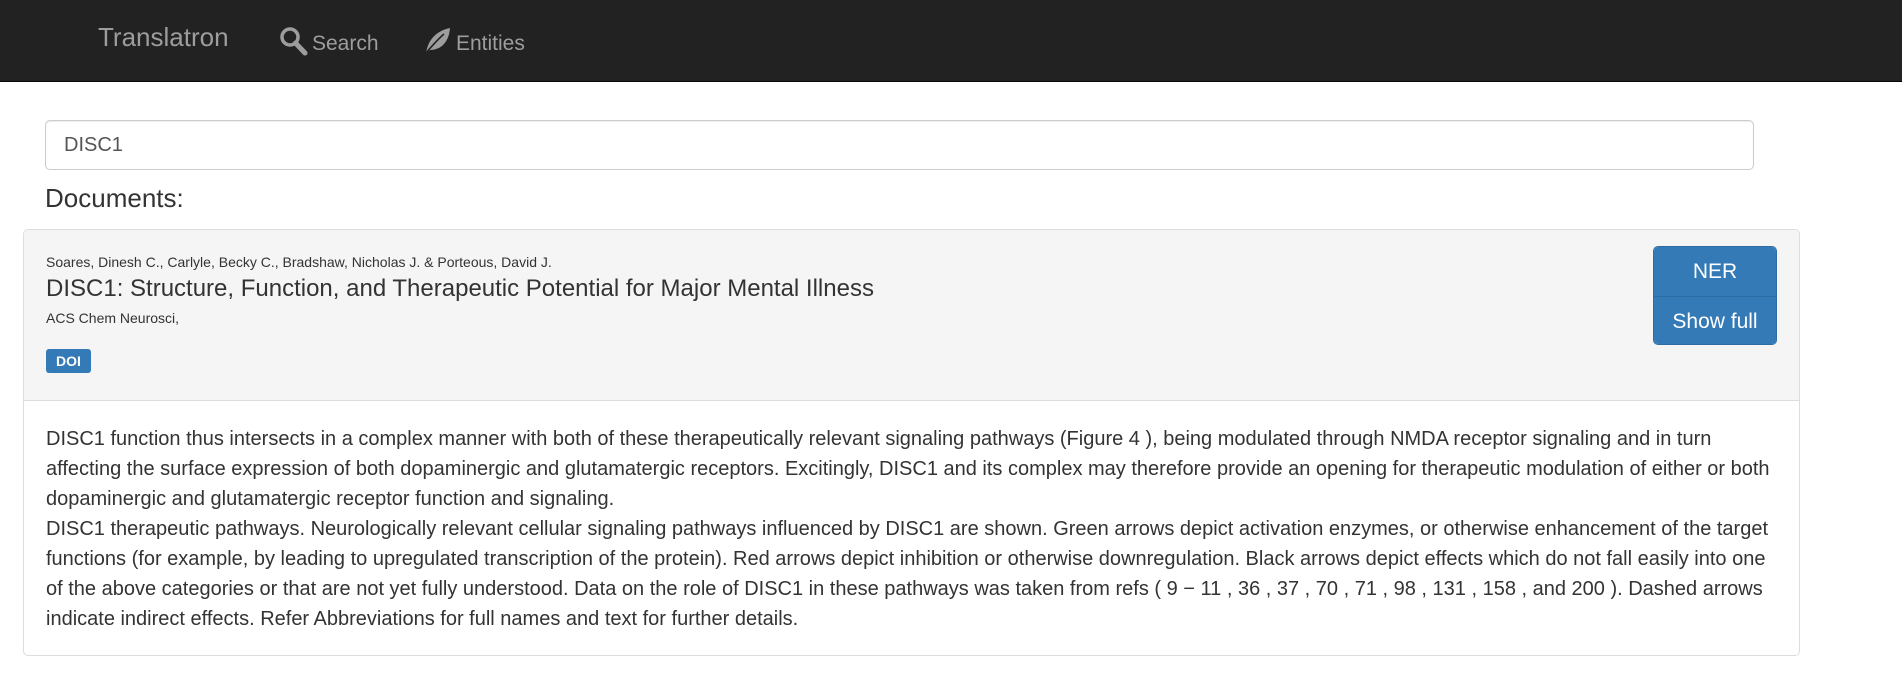 Image resolution: width=1902 pixels, height=681 pixels. I want to click on nav-search-label: Search, so click(345, 43).